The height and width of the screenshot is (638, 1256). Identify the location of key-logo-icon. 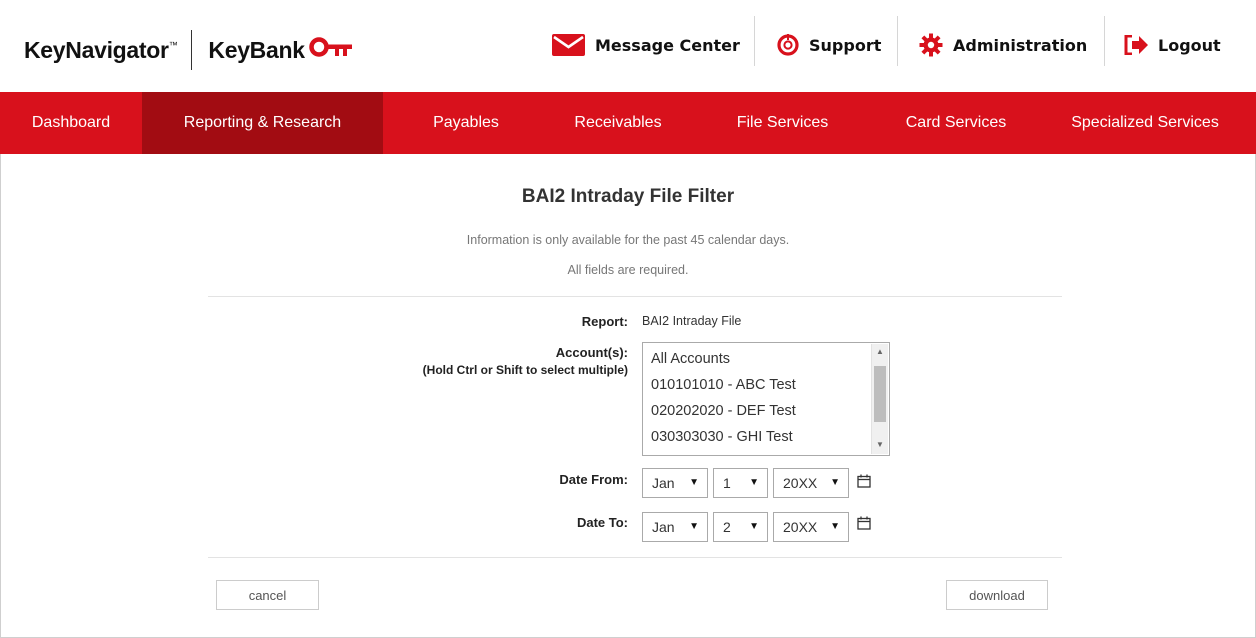
(331, 50).